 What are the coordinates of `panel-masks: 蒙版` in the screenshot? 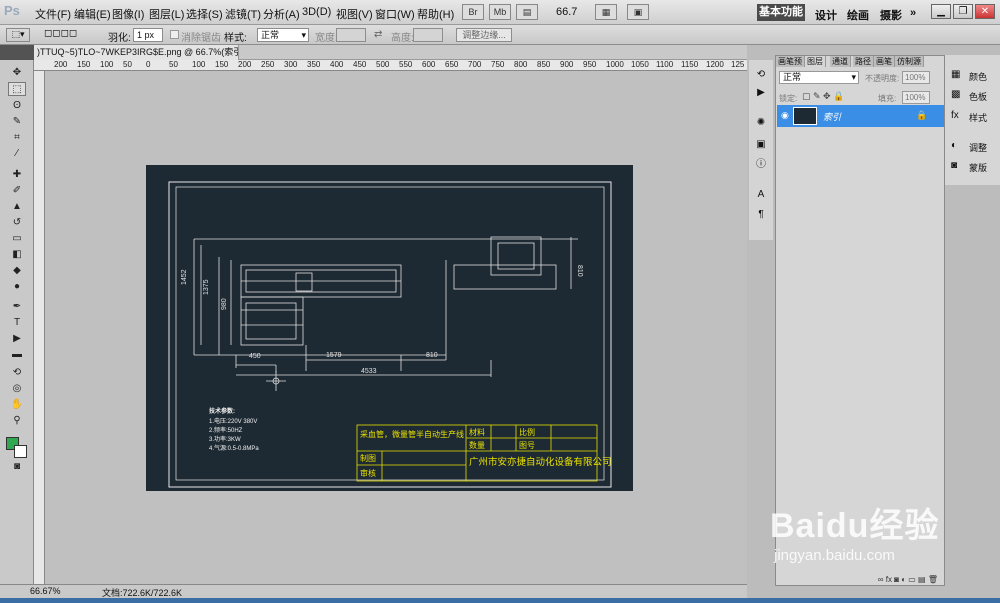 It's located at (978, 167).